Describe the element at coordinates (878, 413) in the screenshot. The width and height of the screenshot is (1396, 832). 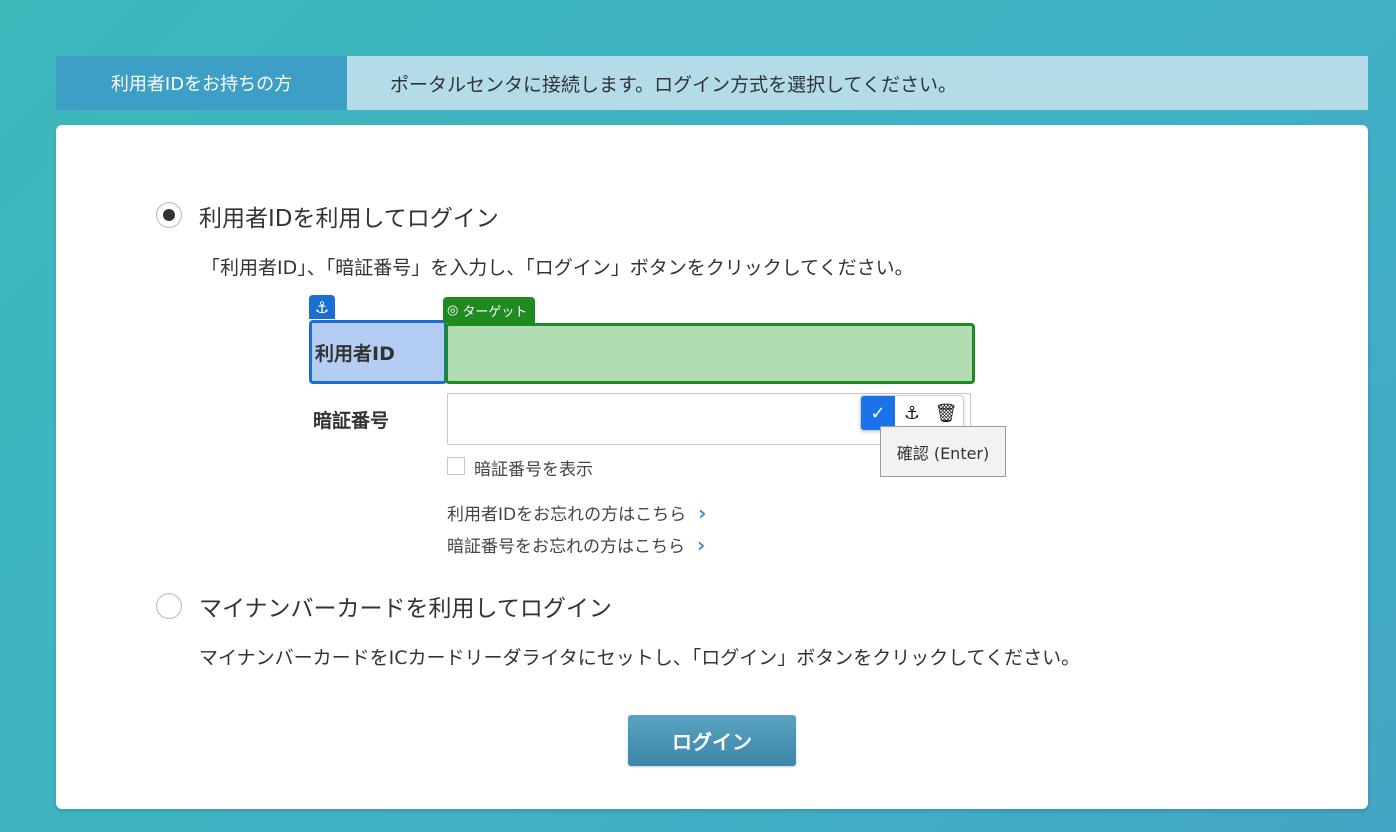
I see `check-icon: ✓` at that location.